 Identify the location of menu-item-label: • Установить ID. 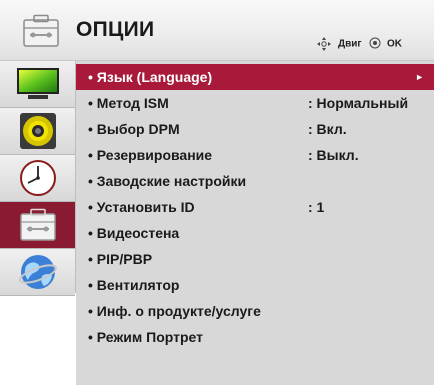
(141, 207).